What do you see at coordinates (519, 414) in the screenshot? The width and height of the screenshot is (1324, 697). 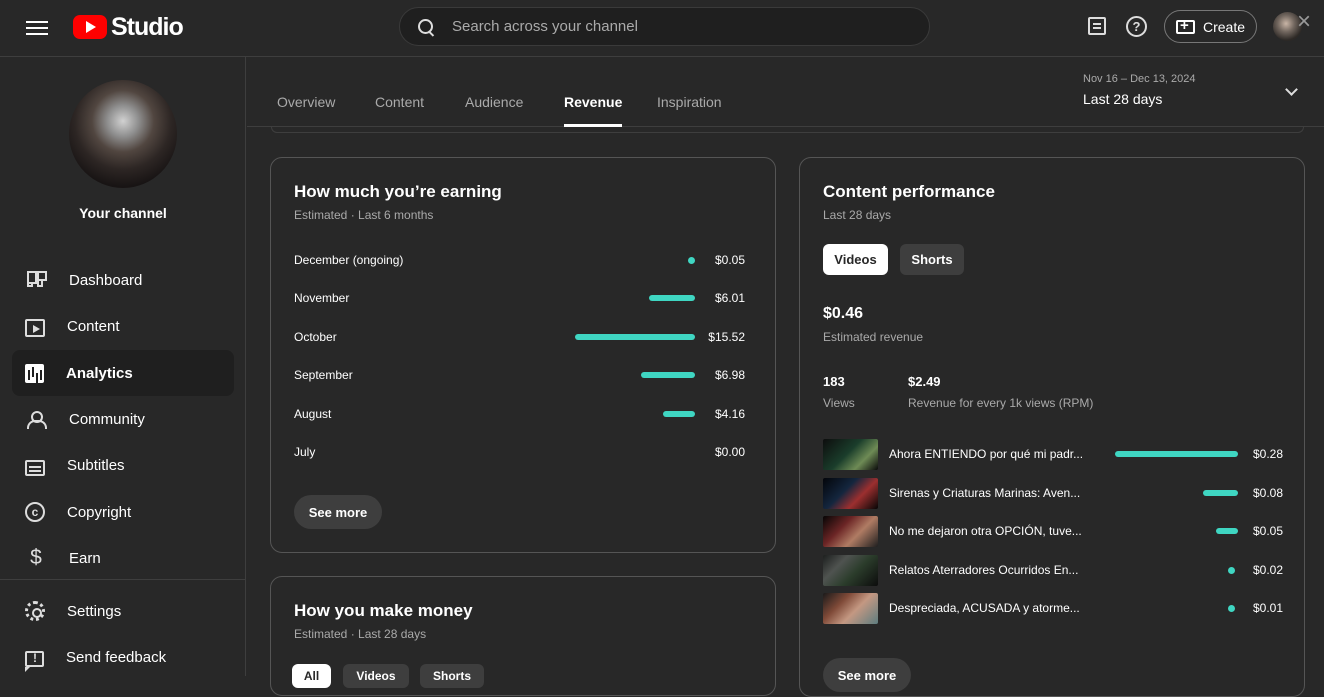 I see `earnings-row: August $4.16` at bounding box center [519, 414].